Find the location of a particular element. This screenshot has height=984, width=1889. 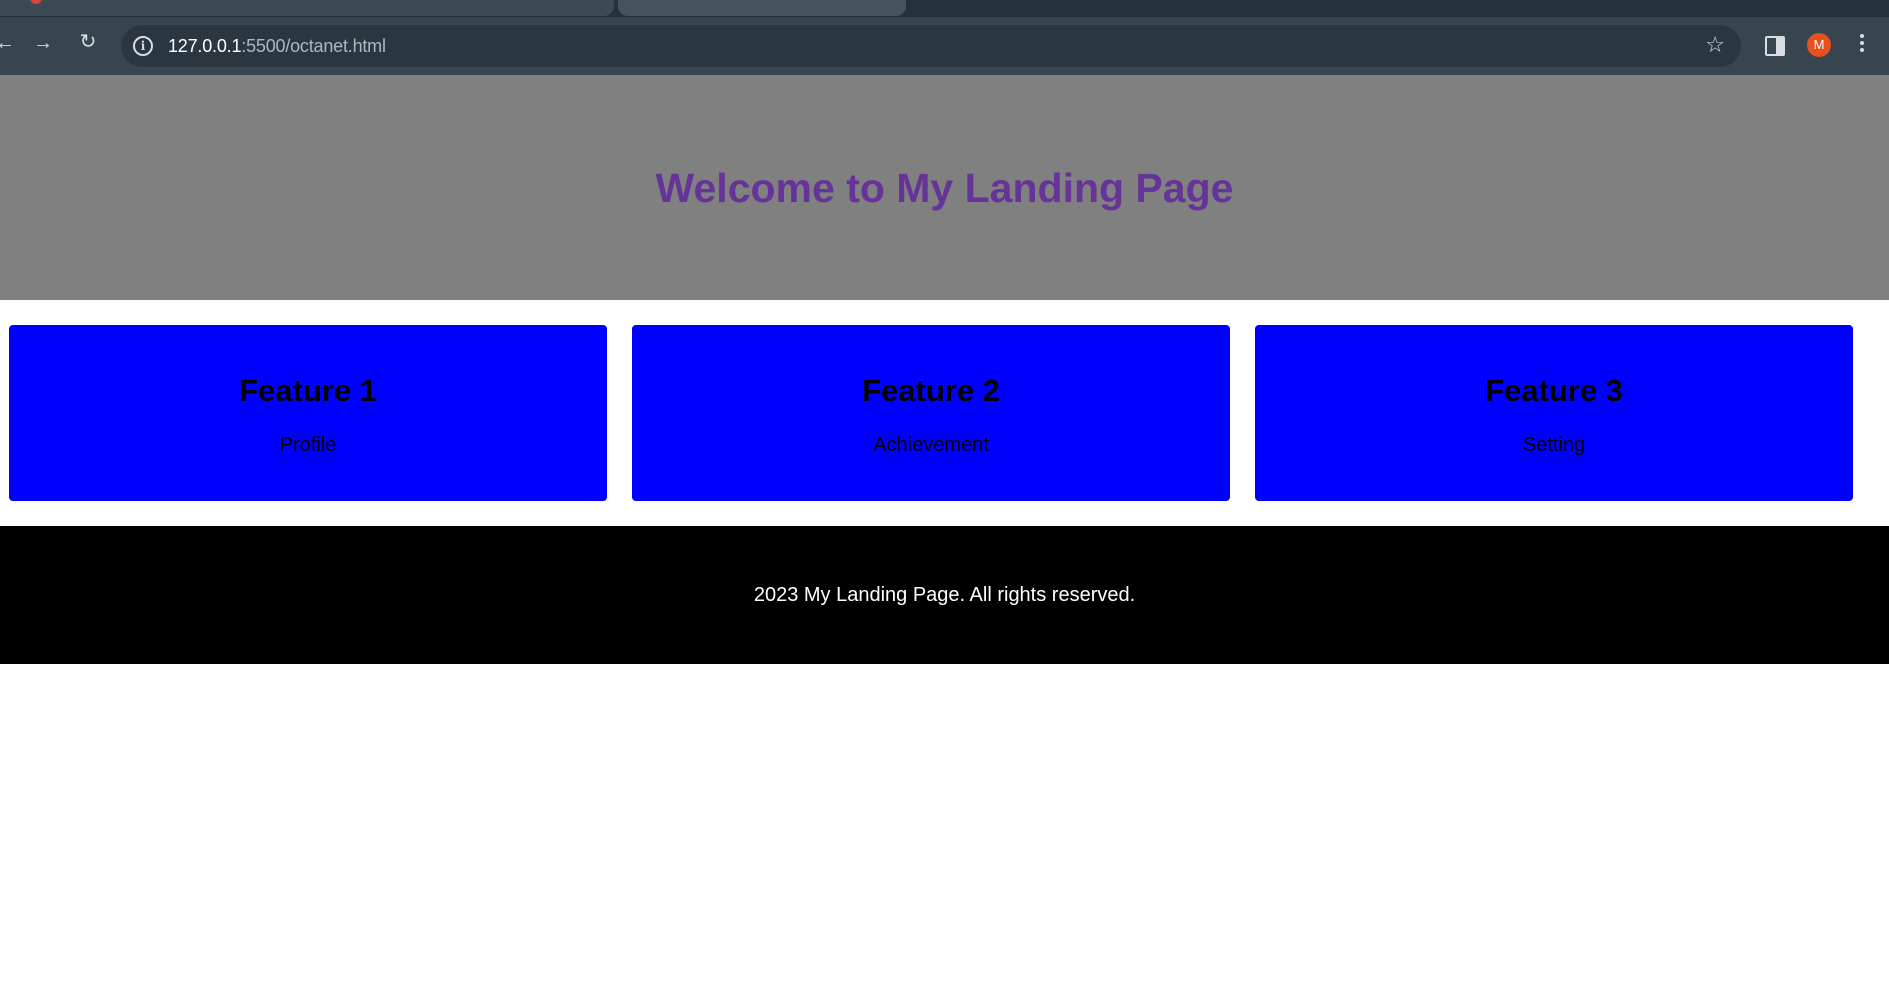

feature-text: Achievement is located at coordinates (931, 445).